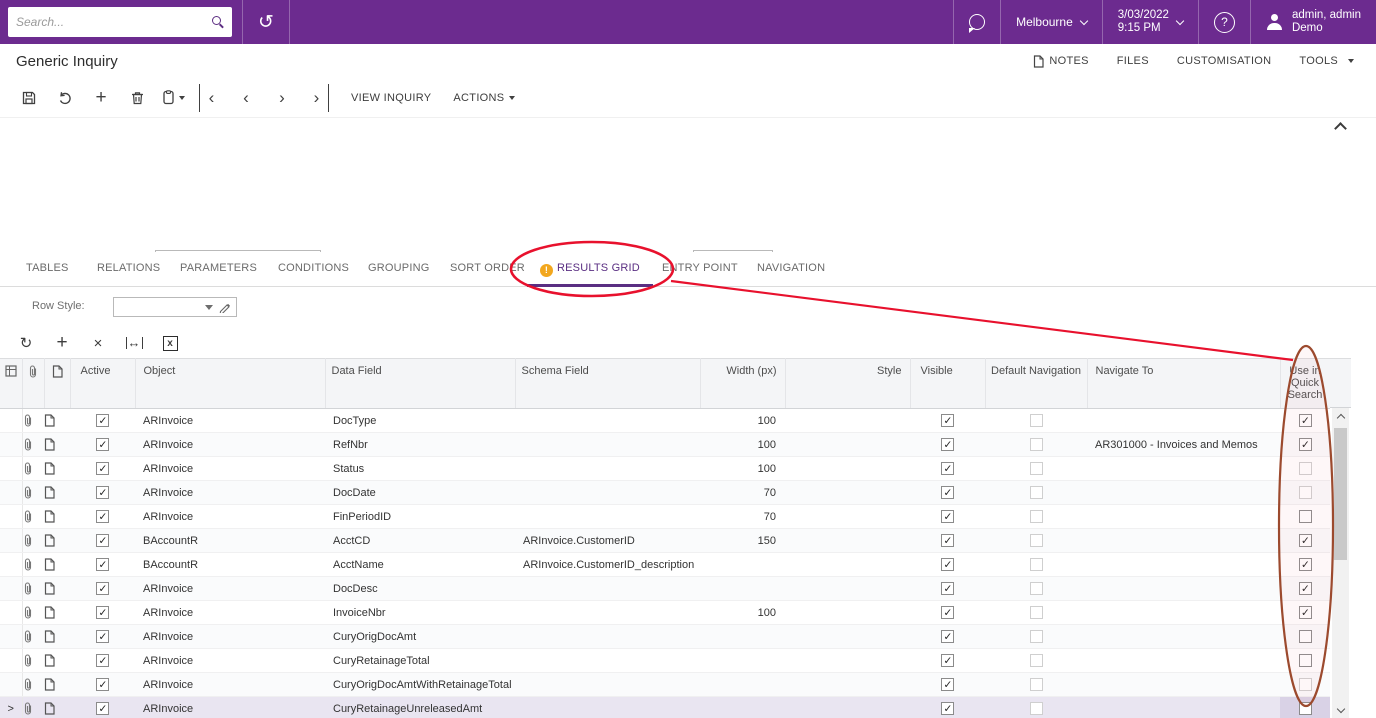 Image resolution: width=1376 pixels, height=718 pixels. What do you see at coordinates (175, 307) in the screenshot?
I see `row-style-combo` at bounding box center [175, 307].